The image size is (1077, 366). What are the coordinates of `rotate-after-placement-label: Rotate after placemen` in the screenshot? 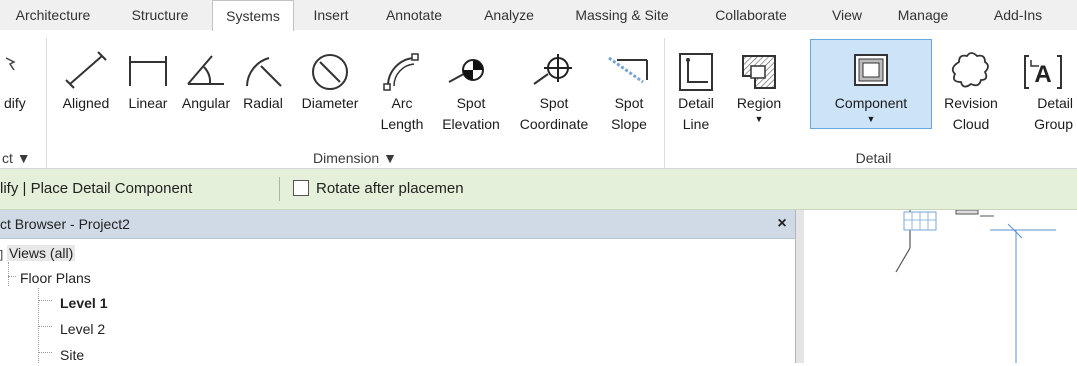 It's located at (390, 189).